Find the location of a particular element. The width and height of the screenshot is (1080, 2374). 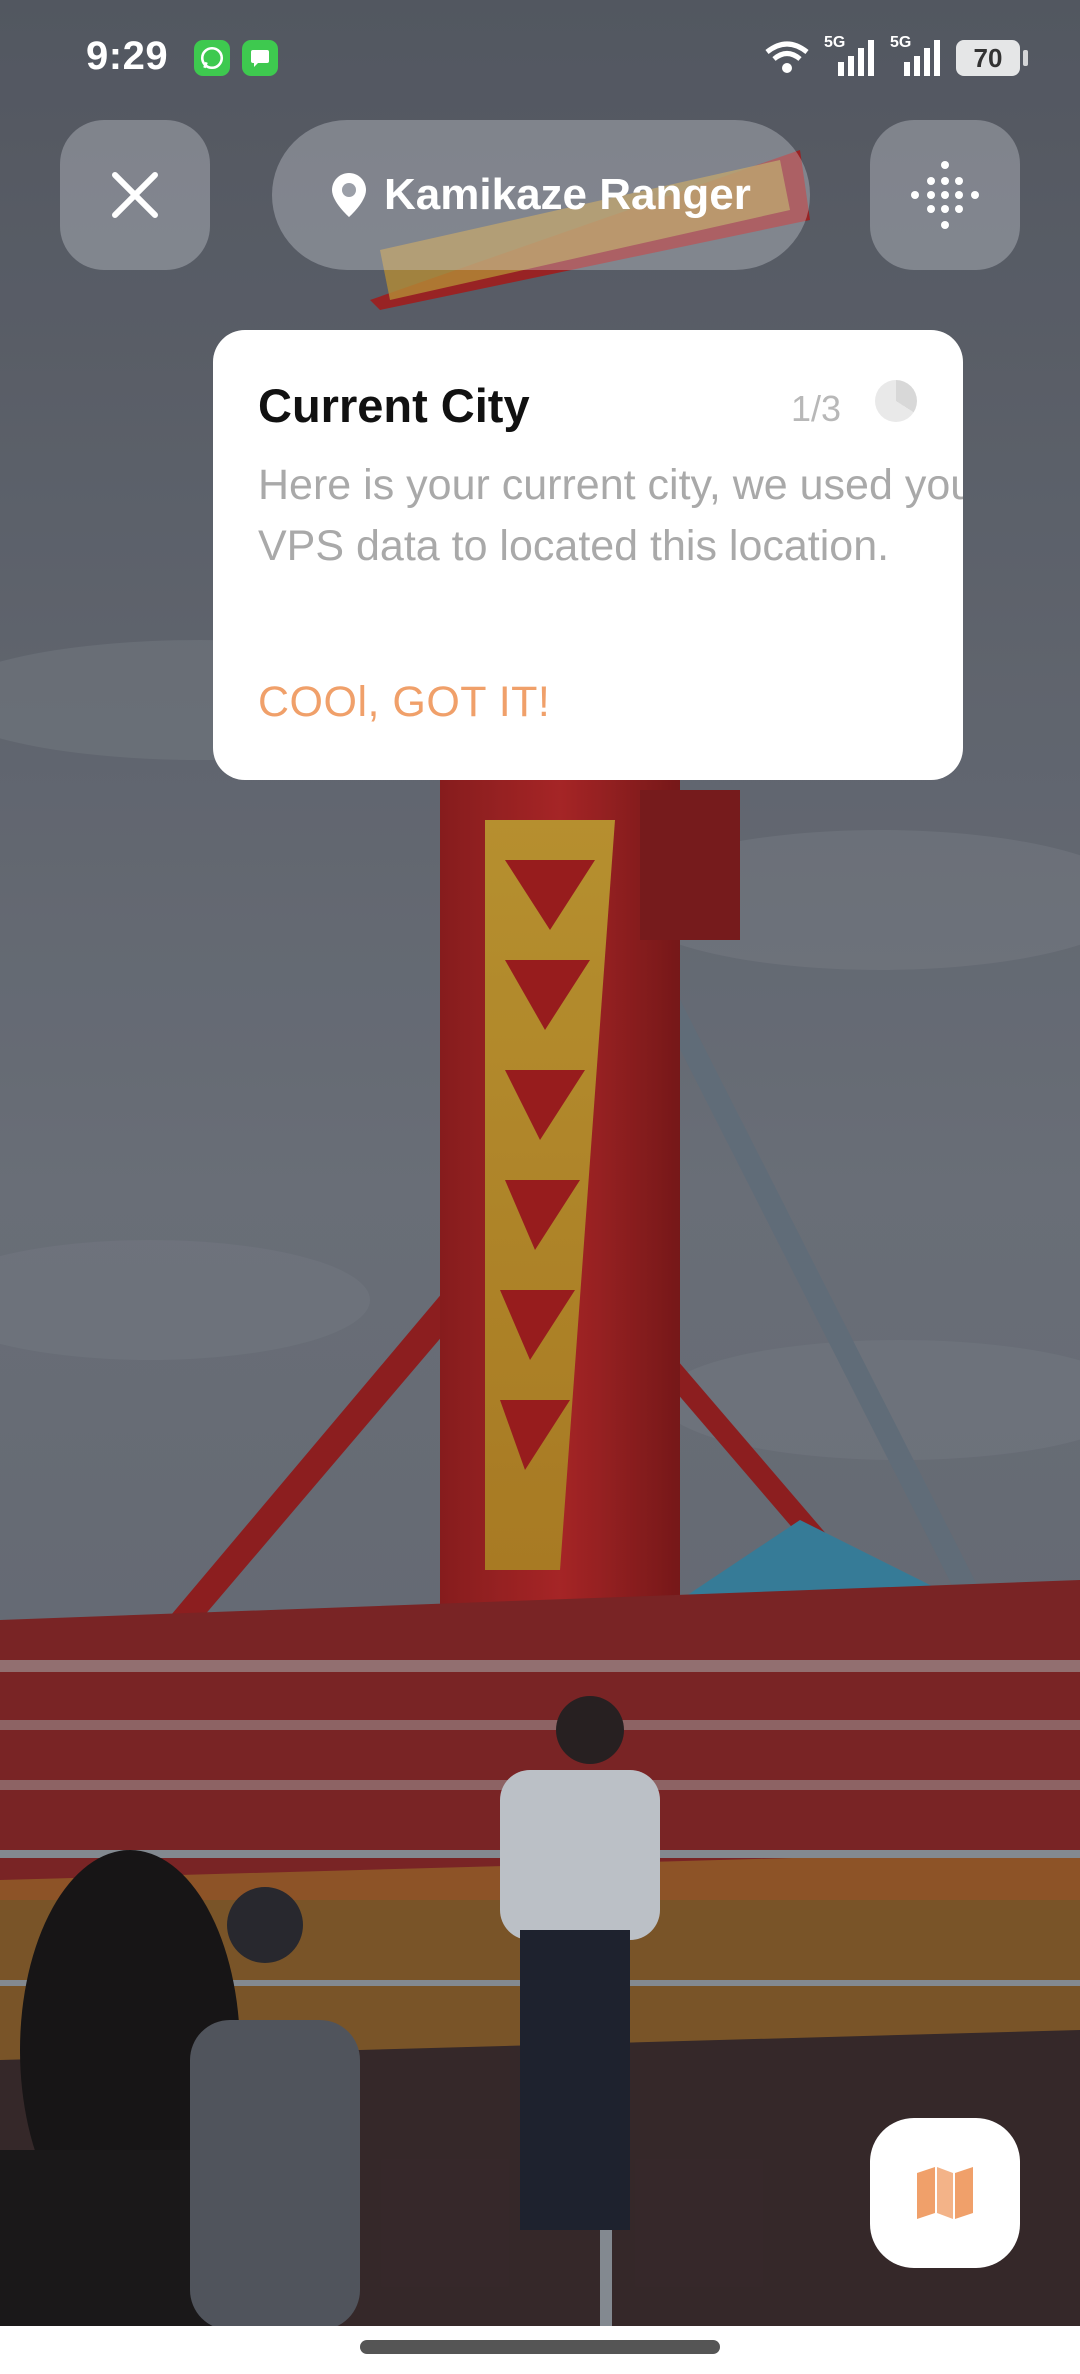

location-pill: Kamikaze Ranger is located at coordinates (541, 195).